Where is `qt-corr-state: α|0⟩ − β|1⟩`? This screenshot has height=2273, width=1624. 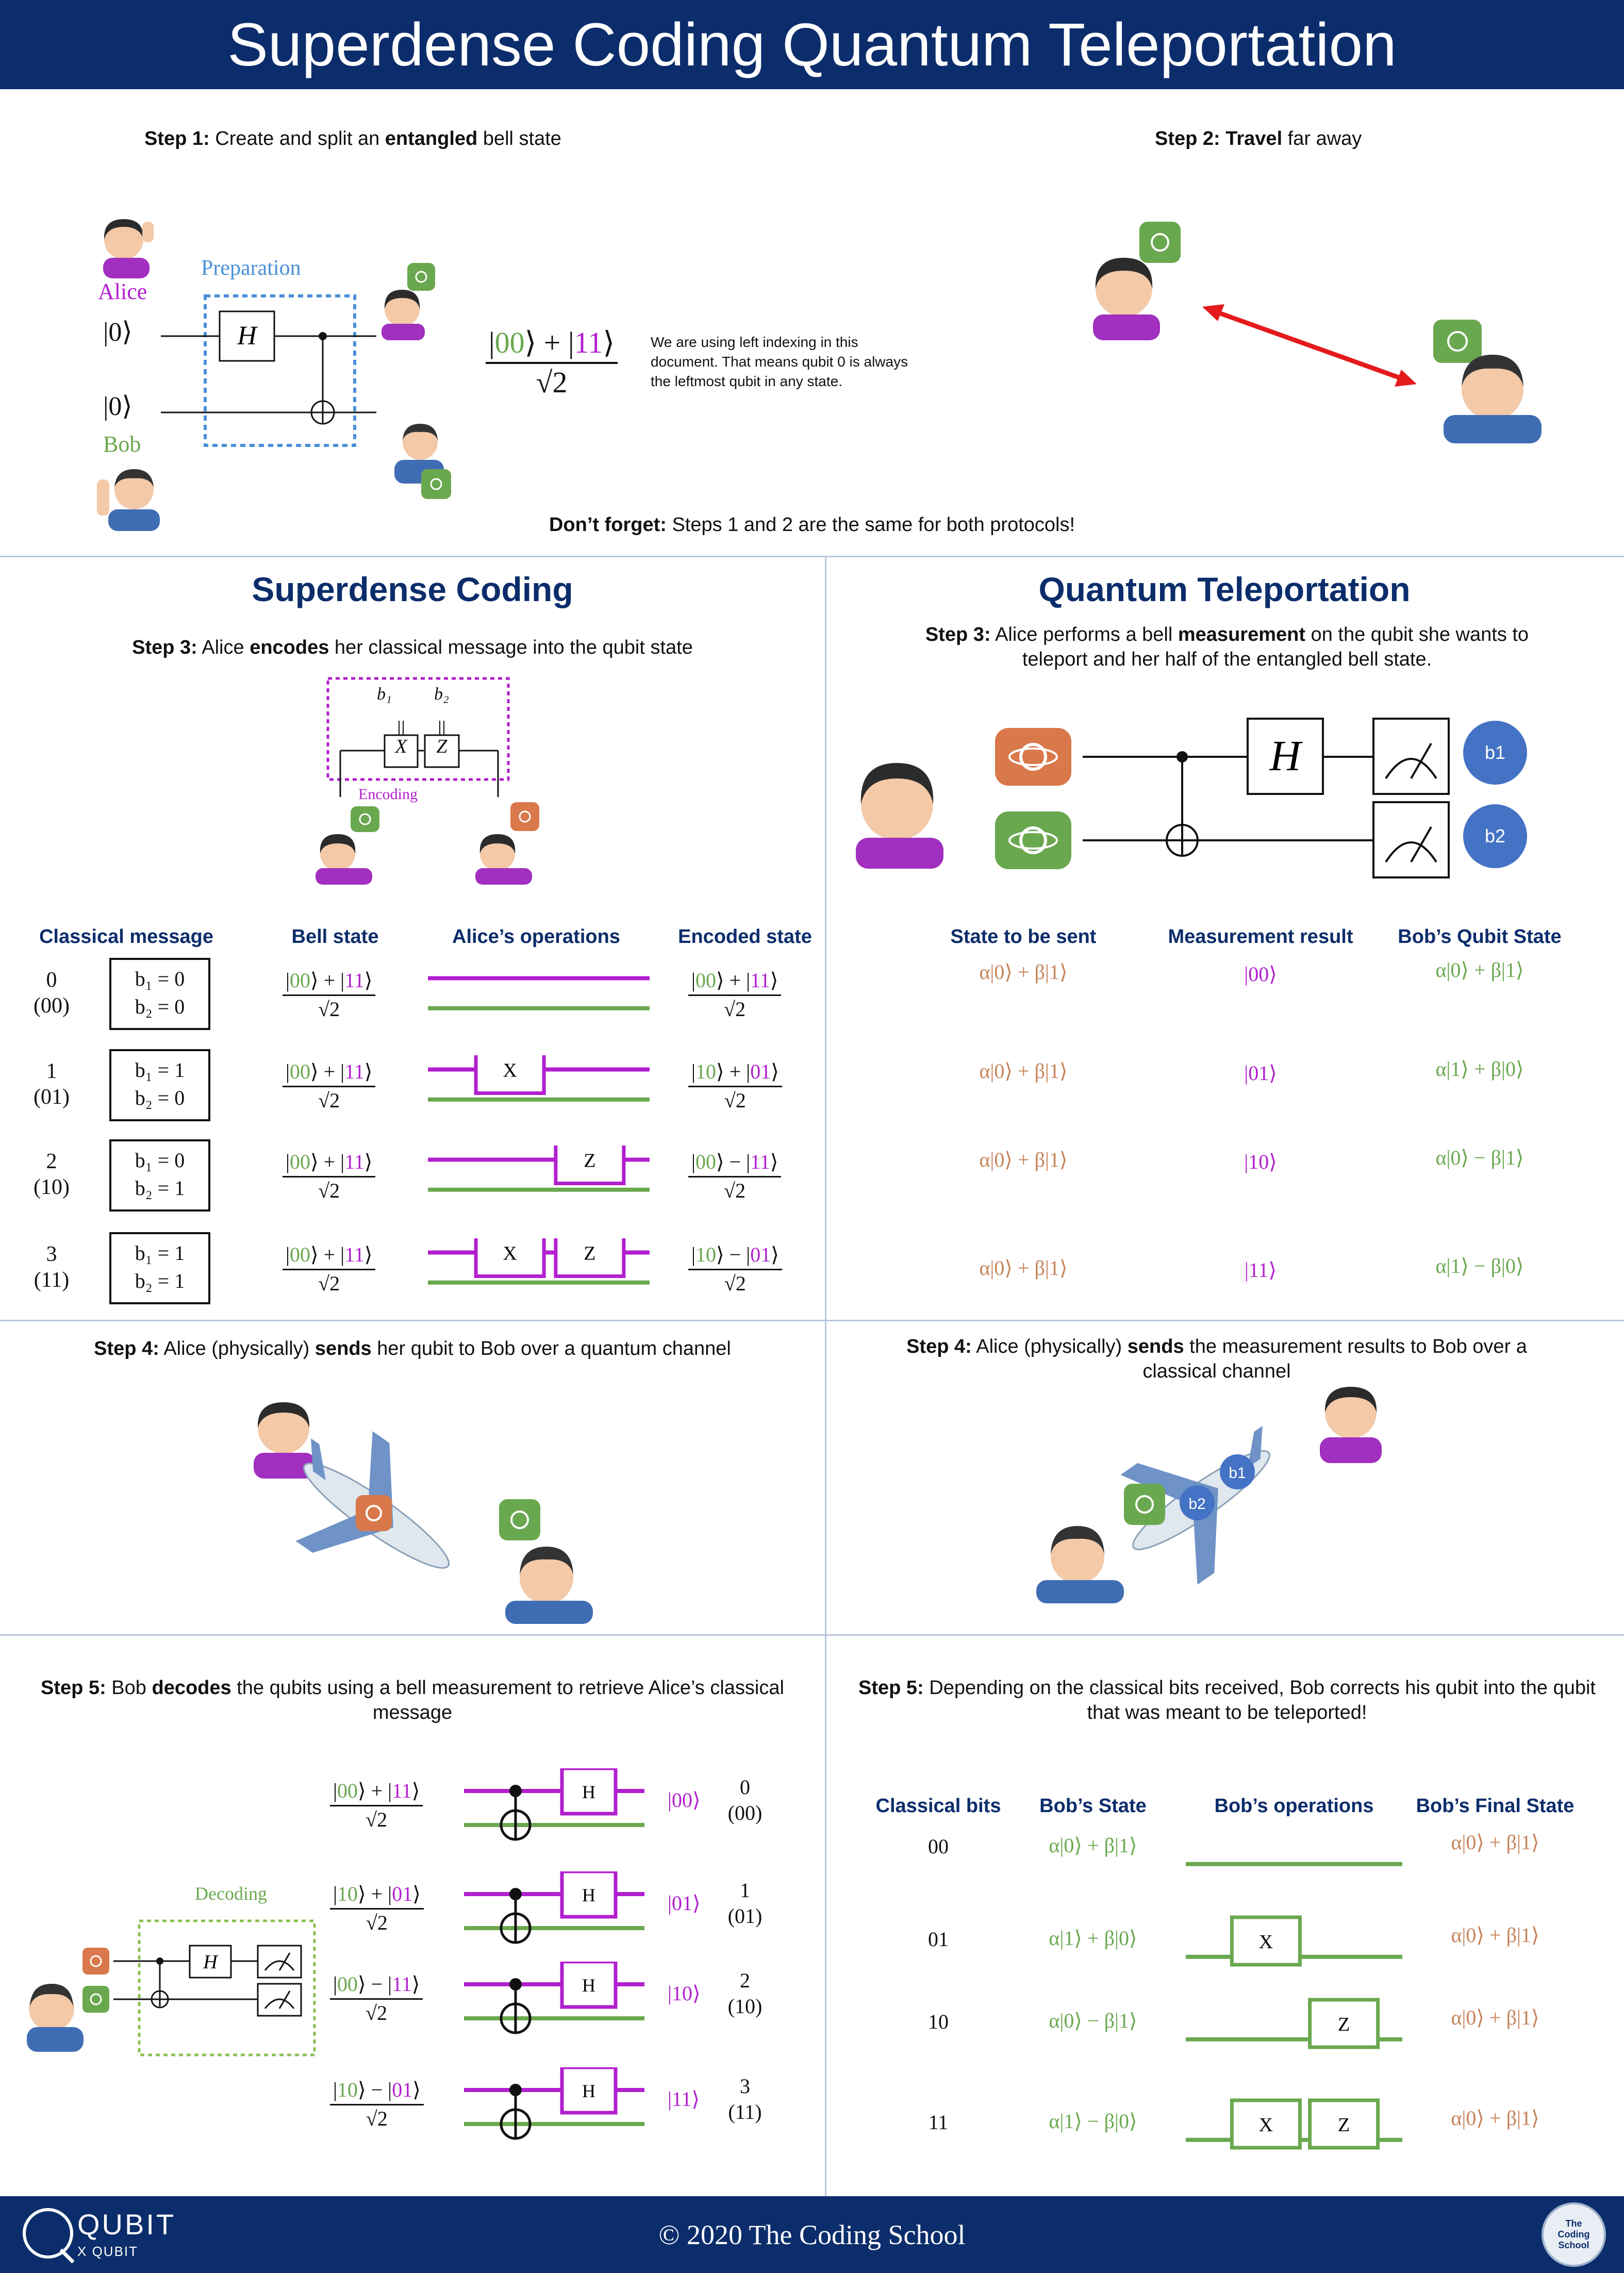 qt-corr-state: α|0⟩ − β|1⟩ is located at coordinates (1093, 2020).